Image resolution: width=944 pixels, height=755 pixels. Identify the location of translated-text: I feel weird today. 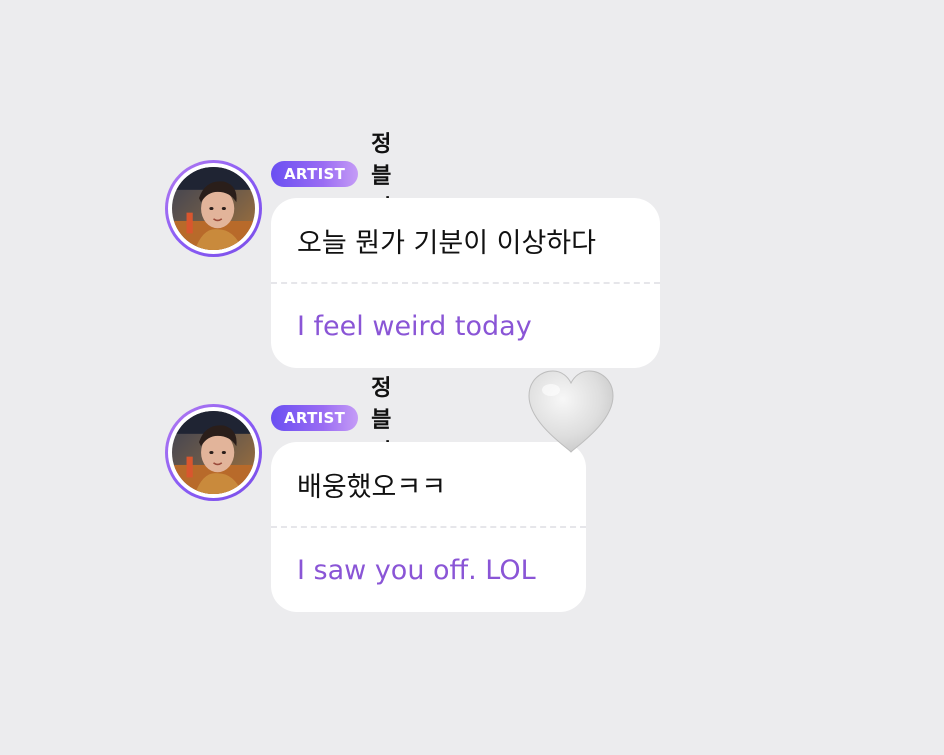
(414, 326).